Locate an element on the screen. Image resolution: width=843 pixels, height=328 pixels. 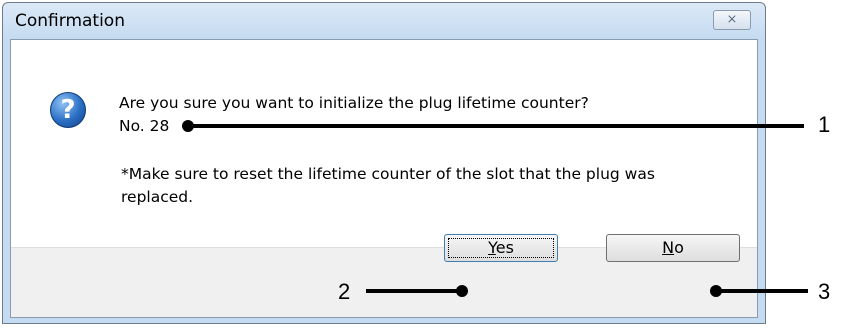
callout-3-line is located at coordinates (762, 291).